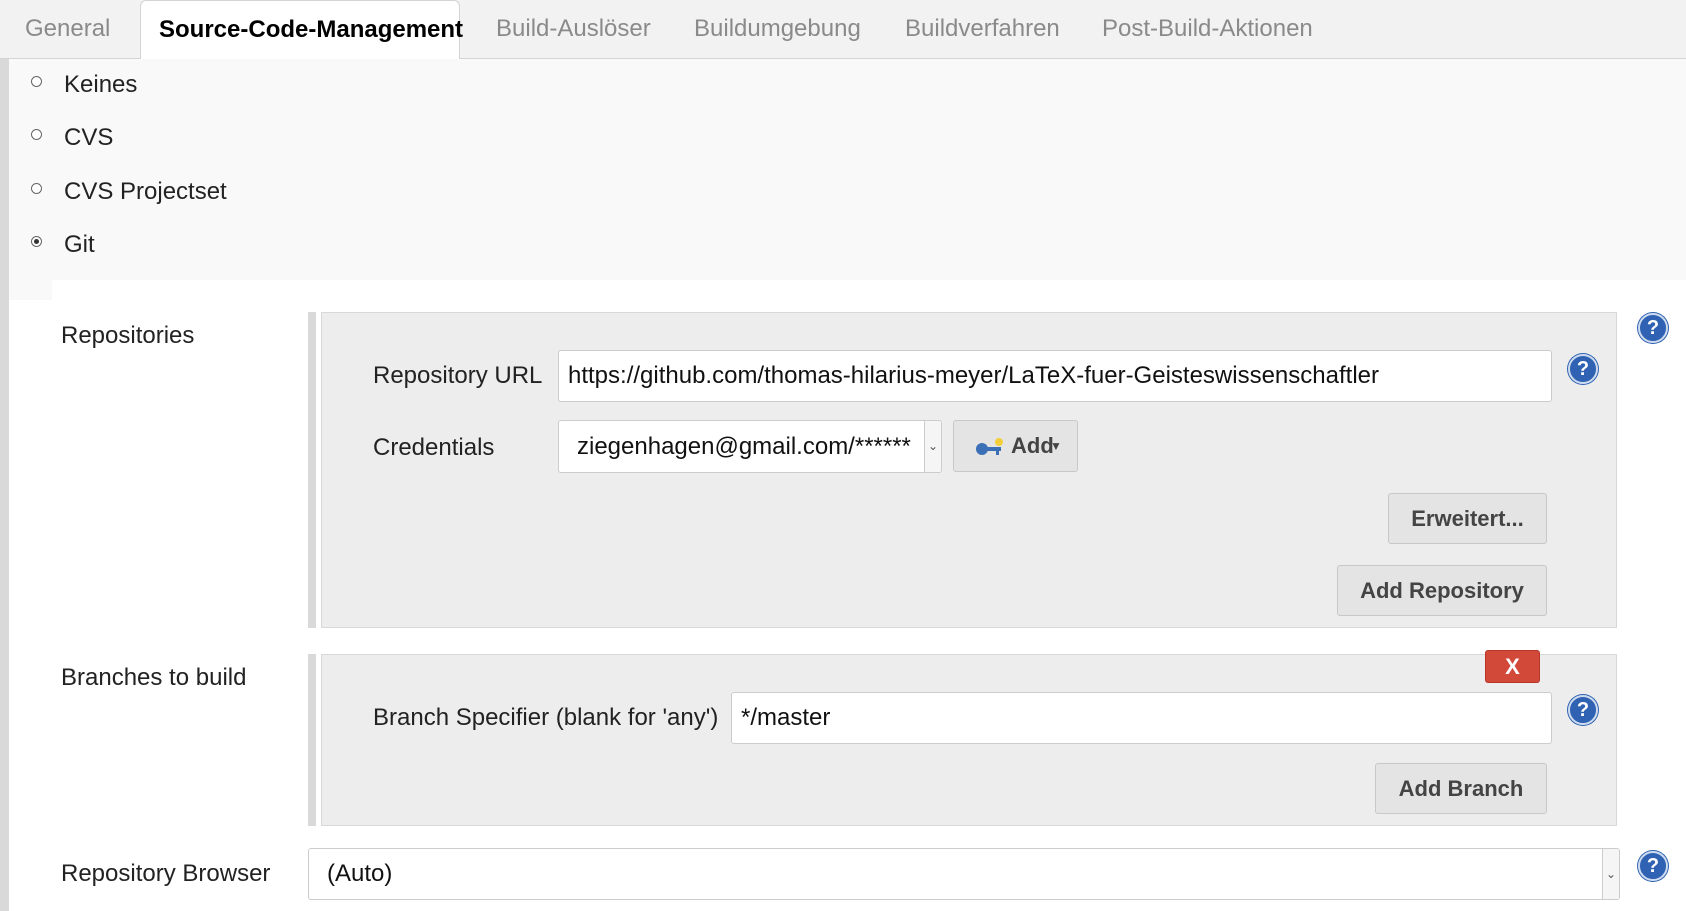 This screenshot has height=911, width=1686. Describe the element at coordinates (1653, 866) in the screenshot. I see `repository-browser-help-icon: ?` at that location.